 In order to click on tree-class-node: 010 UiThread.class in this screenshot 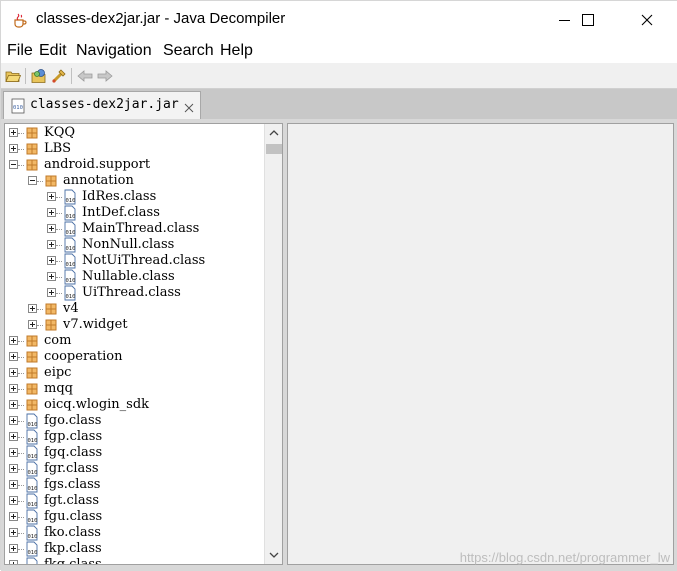, I will do `click(134, 293)`.